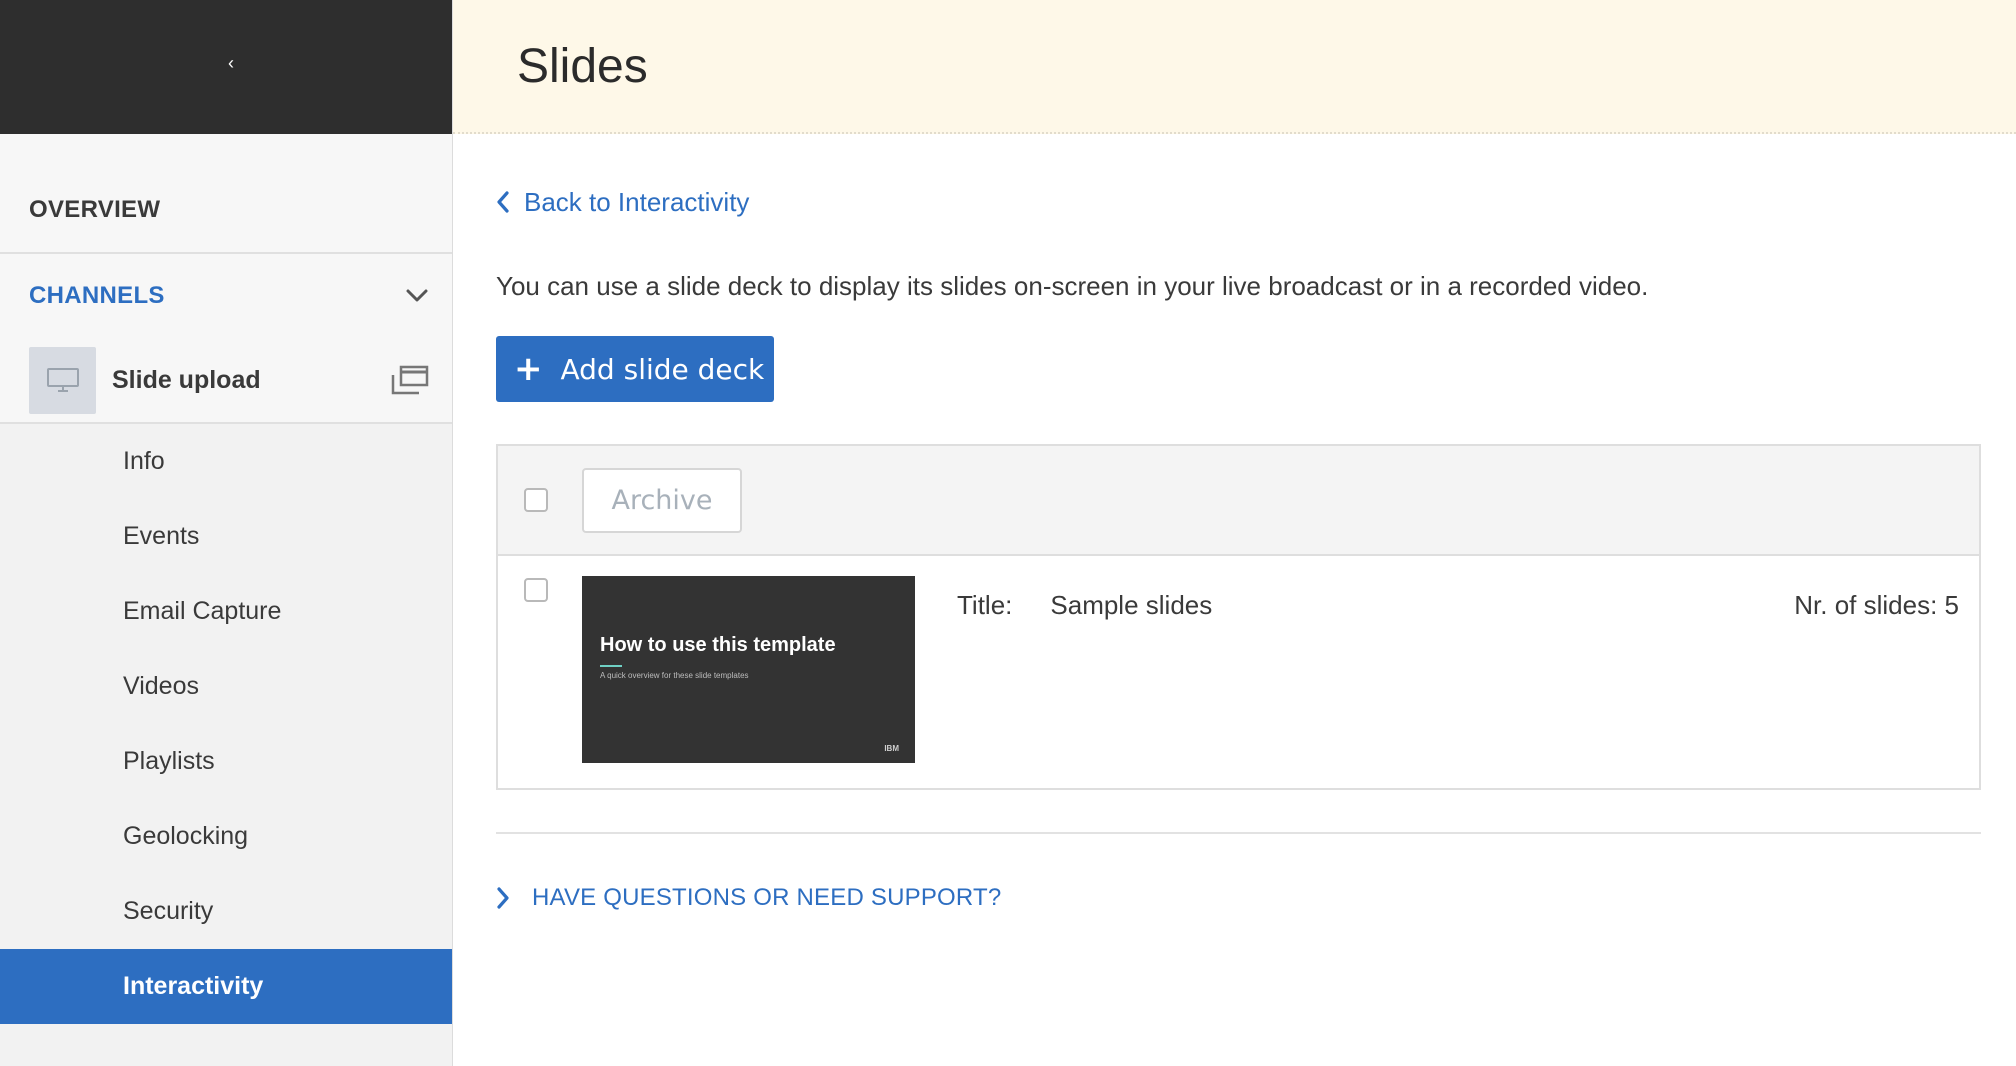  I want to click on chevron-left-icon, so click(505, 202).